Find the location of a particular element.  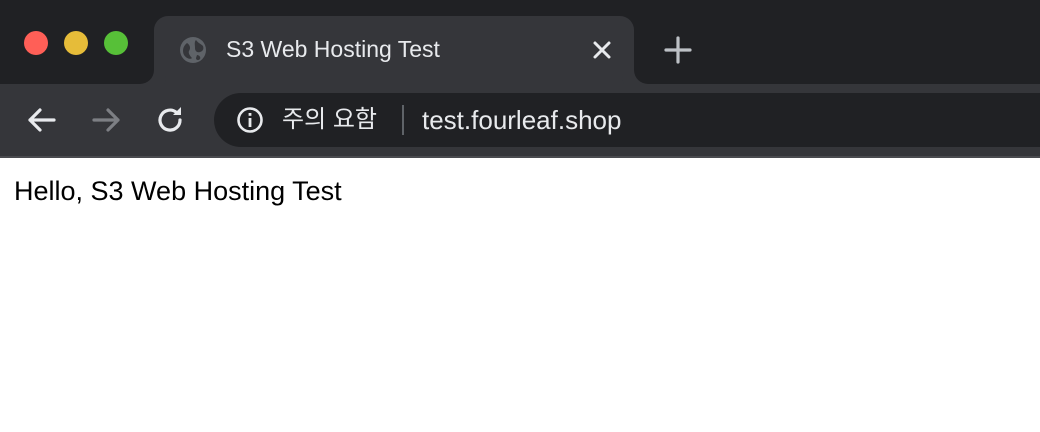

window-close-button is located at coordinates (36, 43).